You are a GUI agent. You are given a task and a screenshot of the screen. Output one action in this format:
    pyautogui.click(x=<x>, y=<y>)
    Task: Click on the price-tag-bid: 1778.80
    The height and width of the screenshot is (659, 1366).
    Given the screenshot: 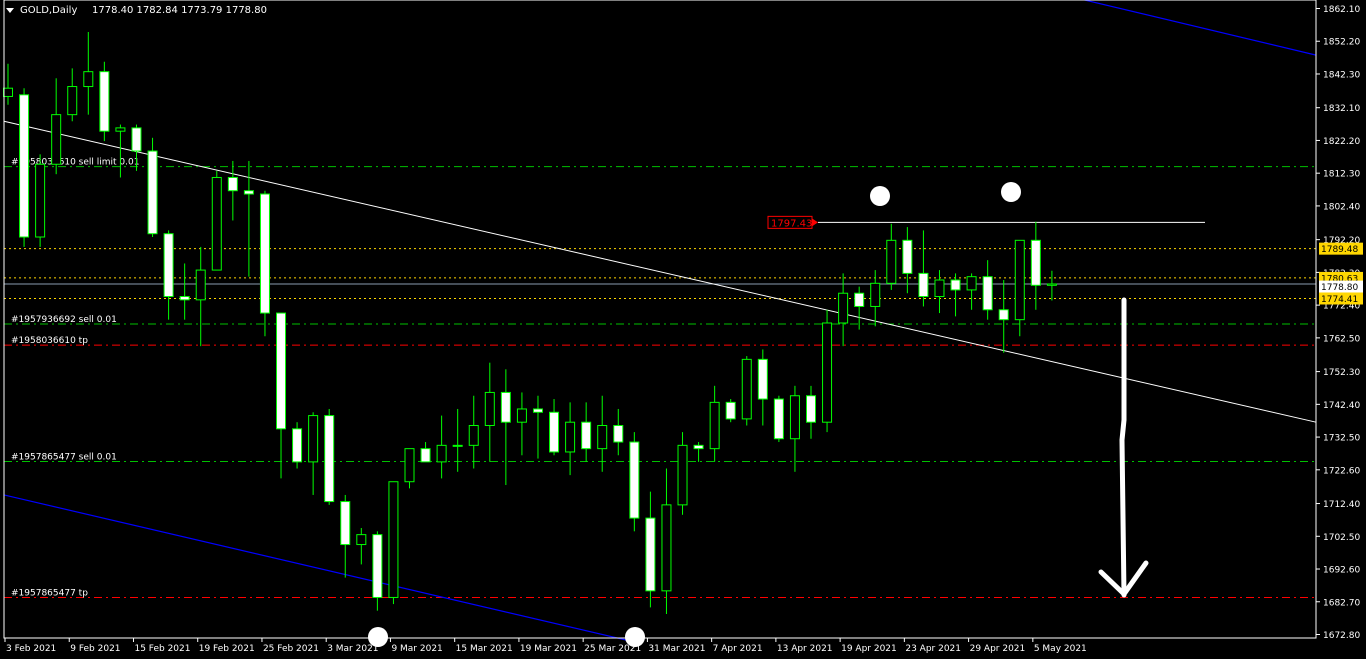 What is the action you would take?
    pyautogui.click(x=1339, y=288)
    